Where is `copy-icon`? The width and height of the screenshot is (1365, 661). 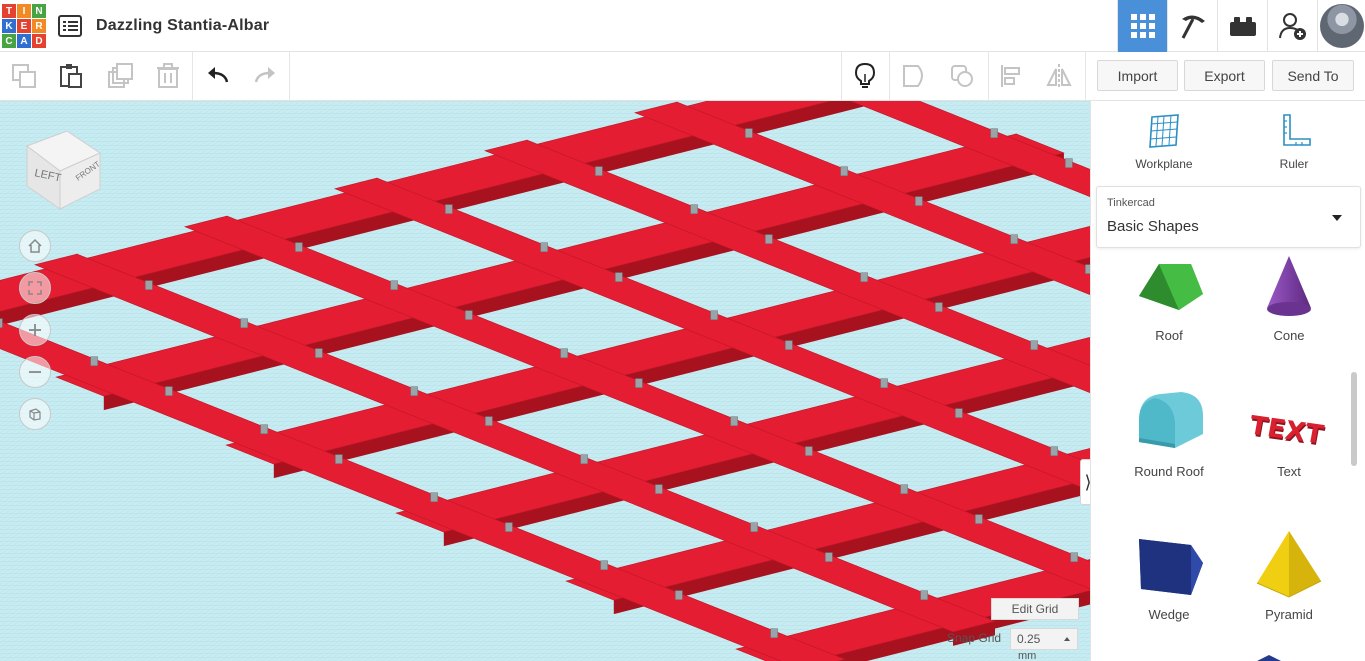
copy-icon is located at coordinates (24, 76).